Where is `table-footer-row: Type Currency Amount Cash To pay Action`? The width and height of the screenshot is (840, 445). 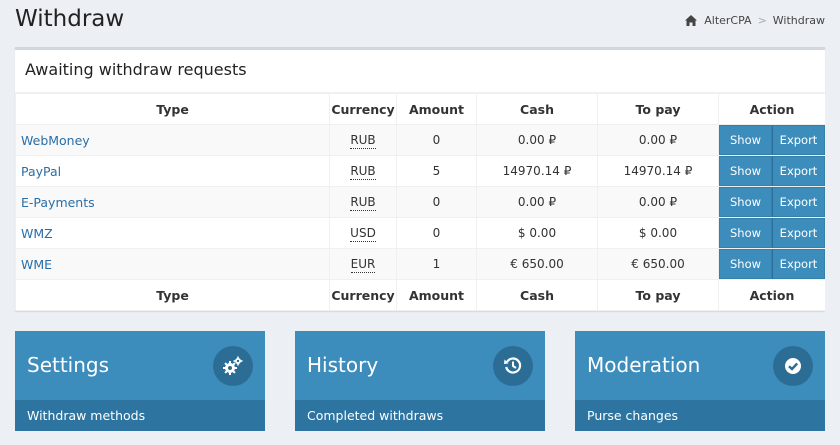
table-footer-row: Type Currency Amount Cash To pay Action is located at coordinates (420, 295).